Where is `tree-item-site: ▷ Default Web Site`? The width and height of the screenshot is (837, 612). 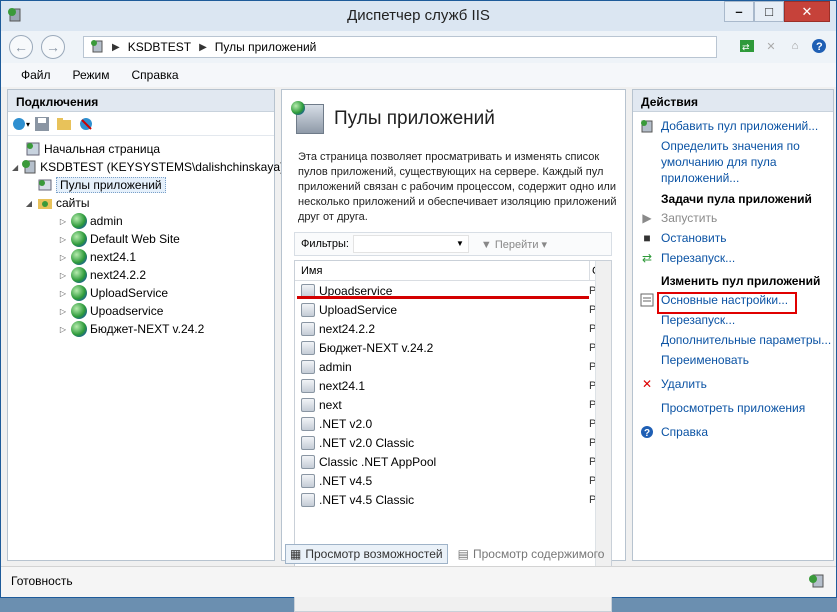 tree-item-site: ▷ Default Web Site is located at coordinates (143, 239).